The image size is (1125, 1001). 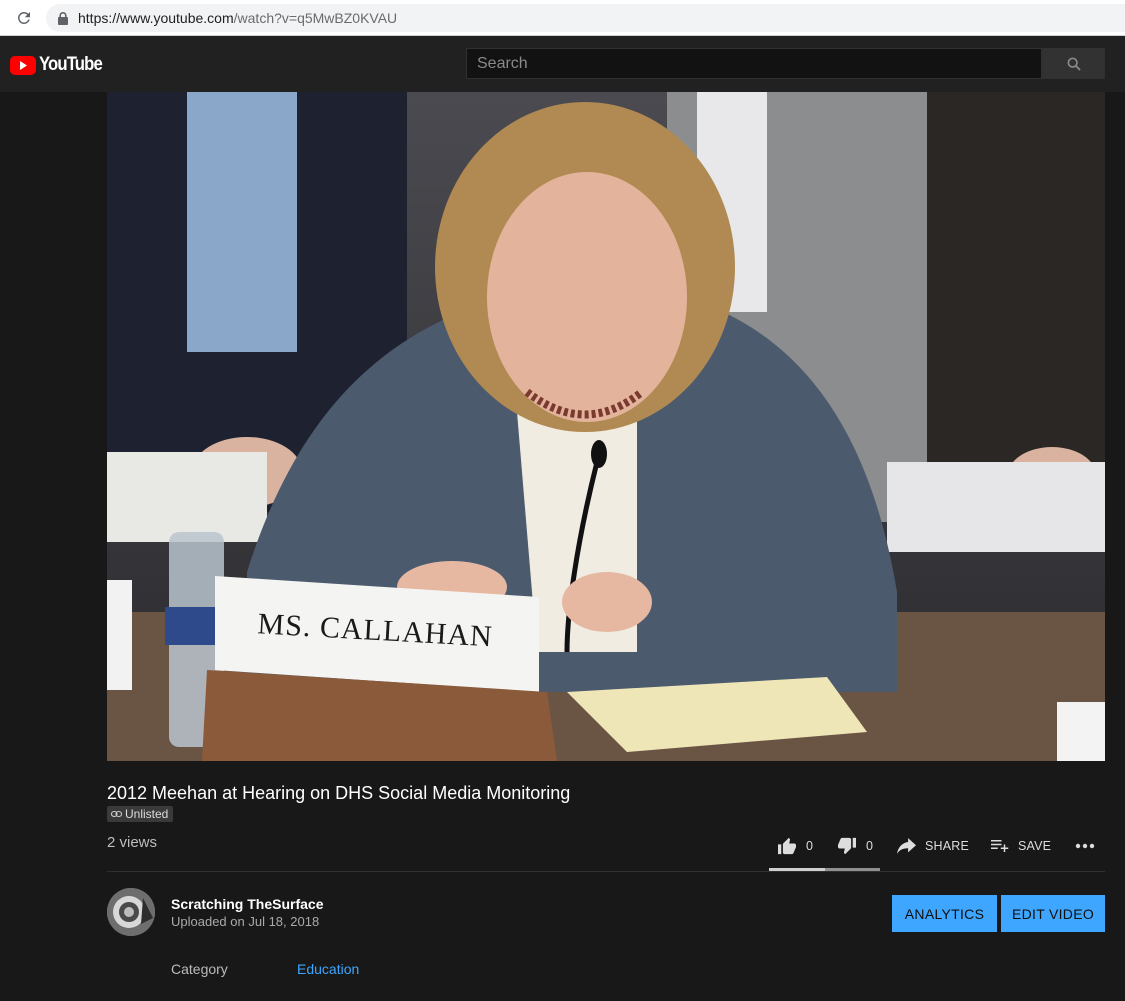 What do you see at coordinates (606, 871) in the screenshot?
I see `divider` at bounding box center [606, 871].